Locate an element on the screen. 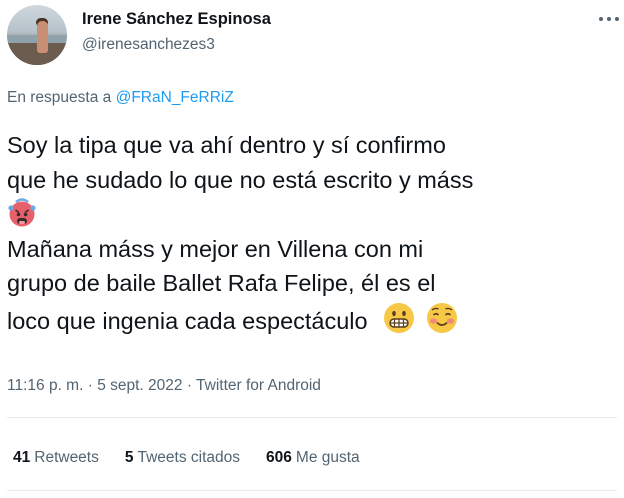 The height and width of the screenshot is (498, 624). quotes-label: Tweets citados is located at coordinates (189, 457).